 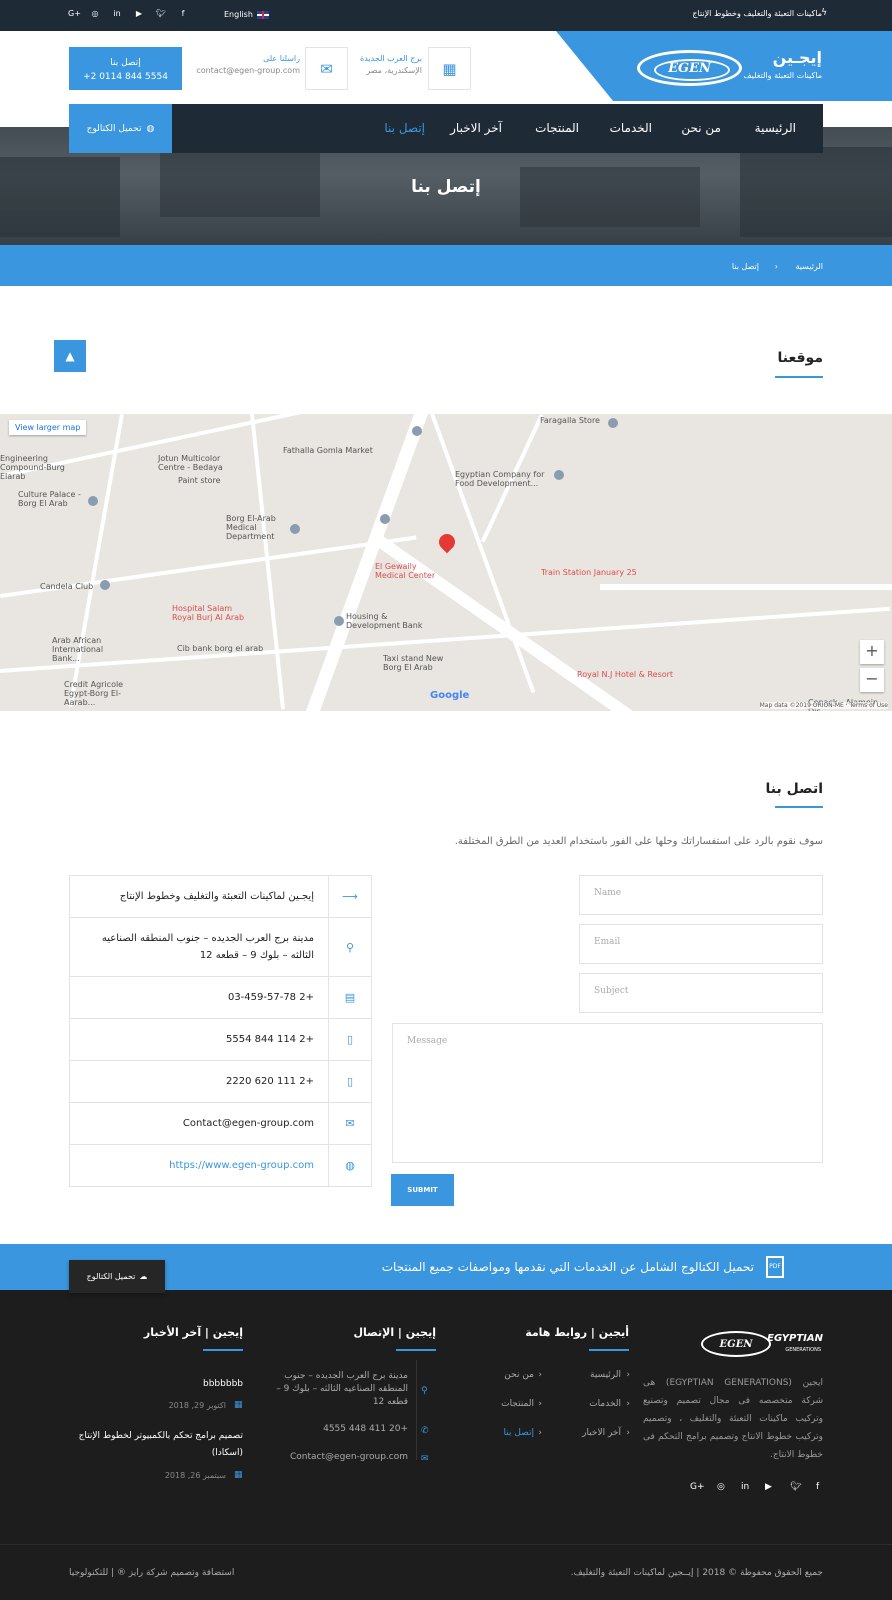 I want to click on footer-logo: EGEN EGYPTIAN GENERATIONS, so click(x=762, y=1344).